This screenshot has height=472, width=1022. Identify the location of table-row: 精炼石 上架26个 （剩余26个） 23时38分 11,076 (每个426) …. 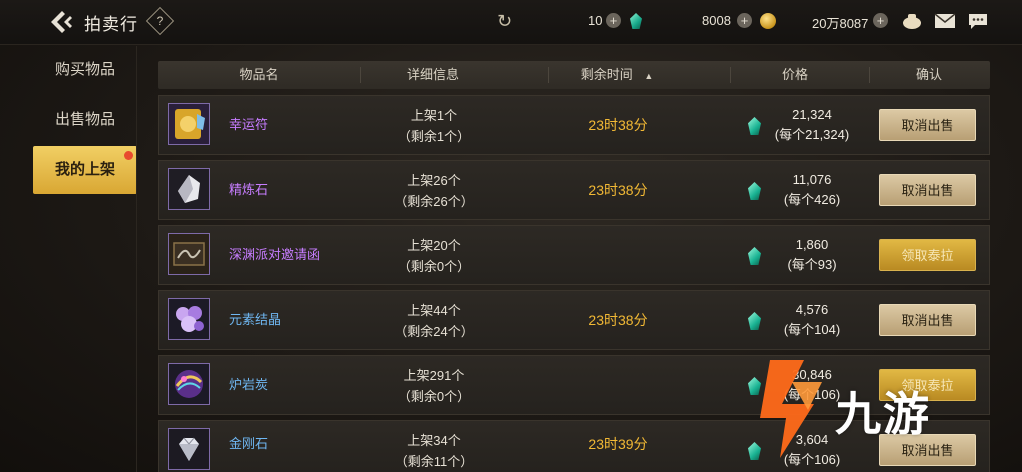
(574, 190).